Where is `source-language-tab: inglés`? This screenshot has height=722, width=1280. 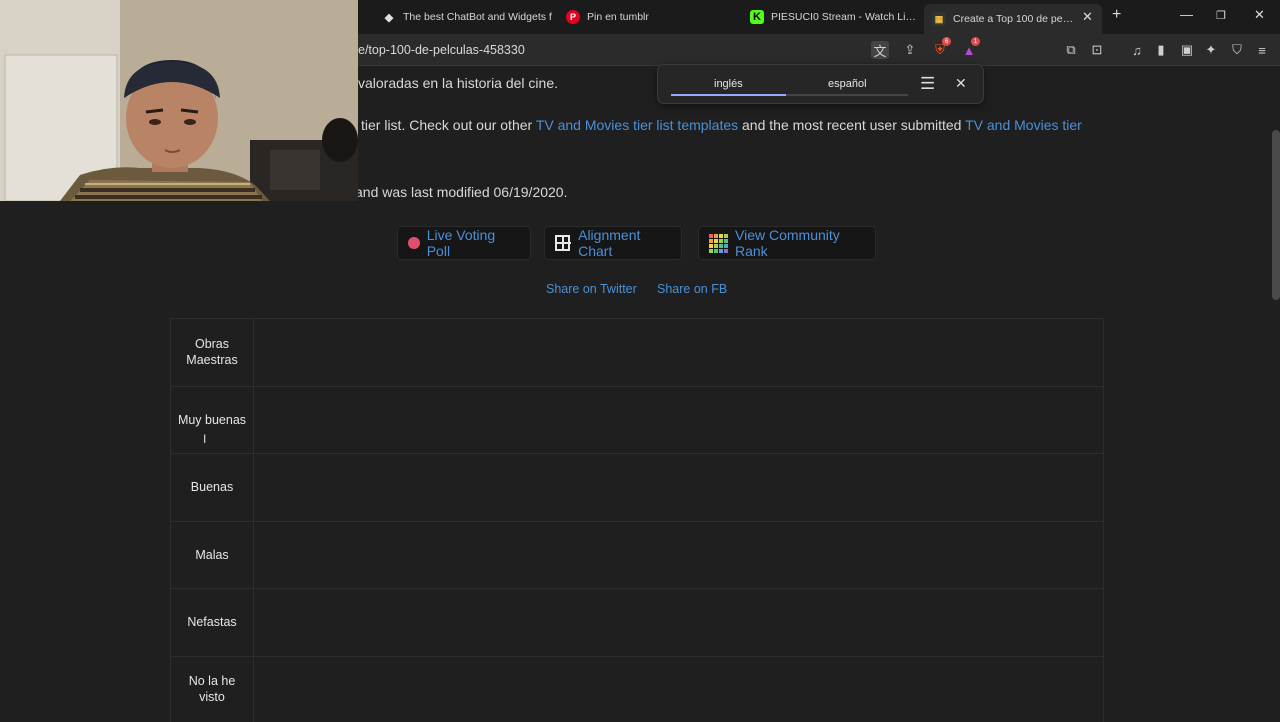 source-language-tab: inglés is located at coordinates (728, 84).